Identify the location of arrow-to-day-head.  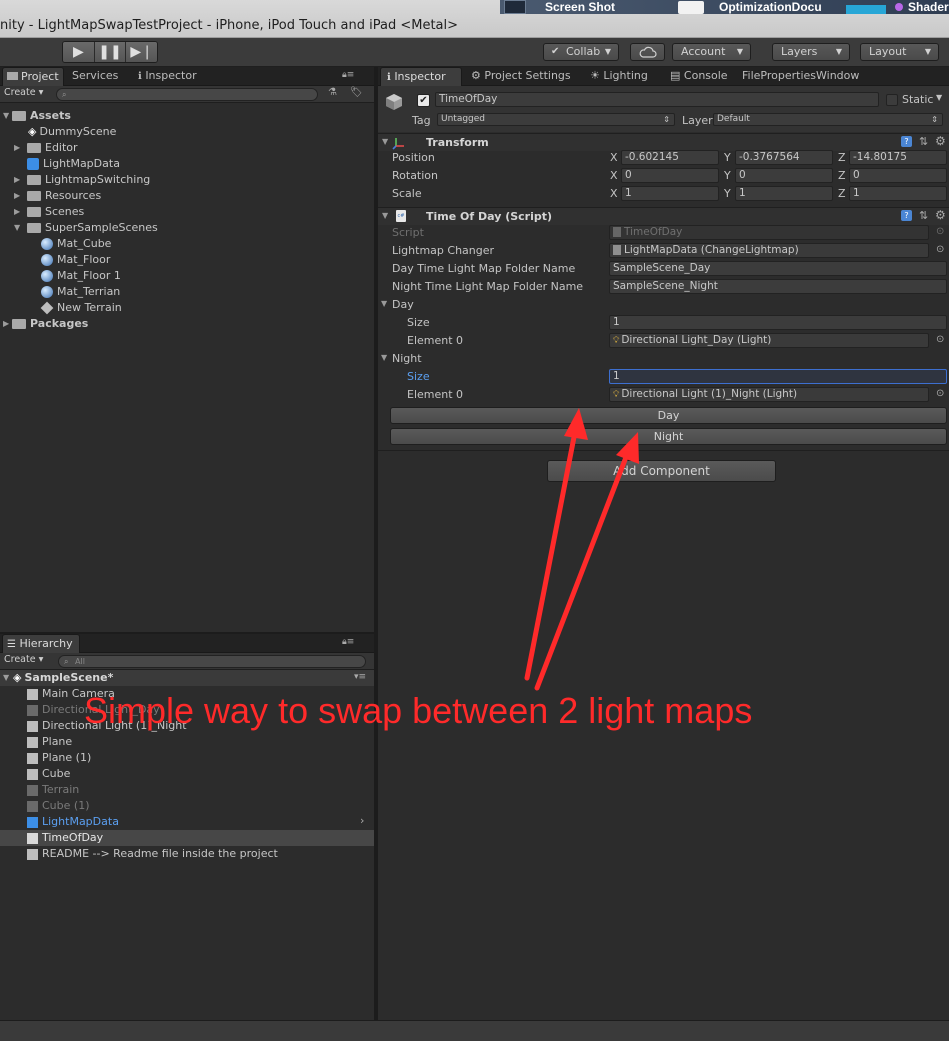
(576, 424).